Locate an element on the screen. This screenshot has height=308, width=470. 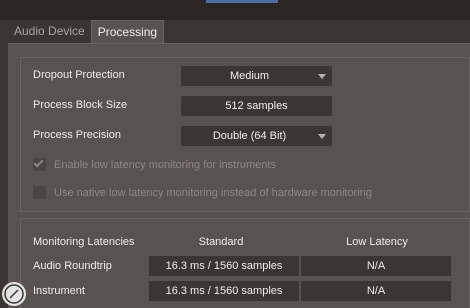
dropout-protection-select: Medium is located at coordinates (256, 76).